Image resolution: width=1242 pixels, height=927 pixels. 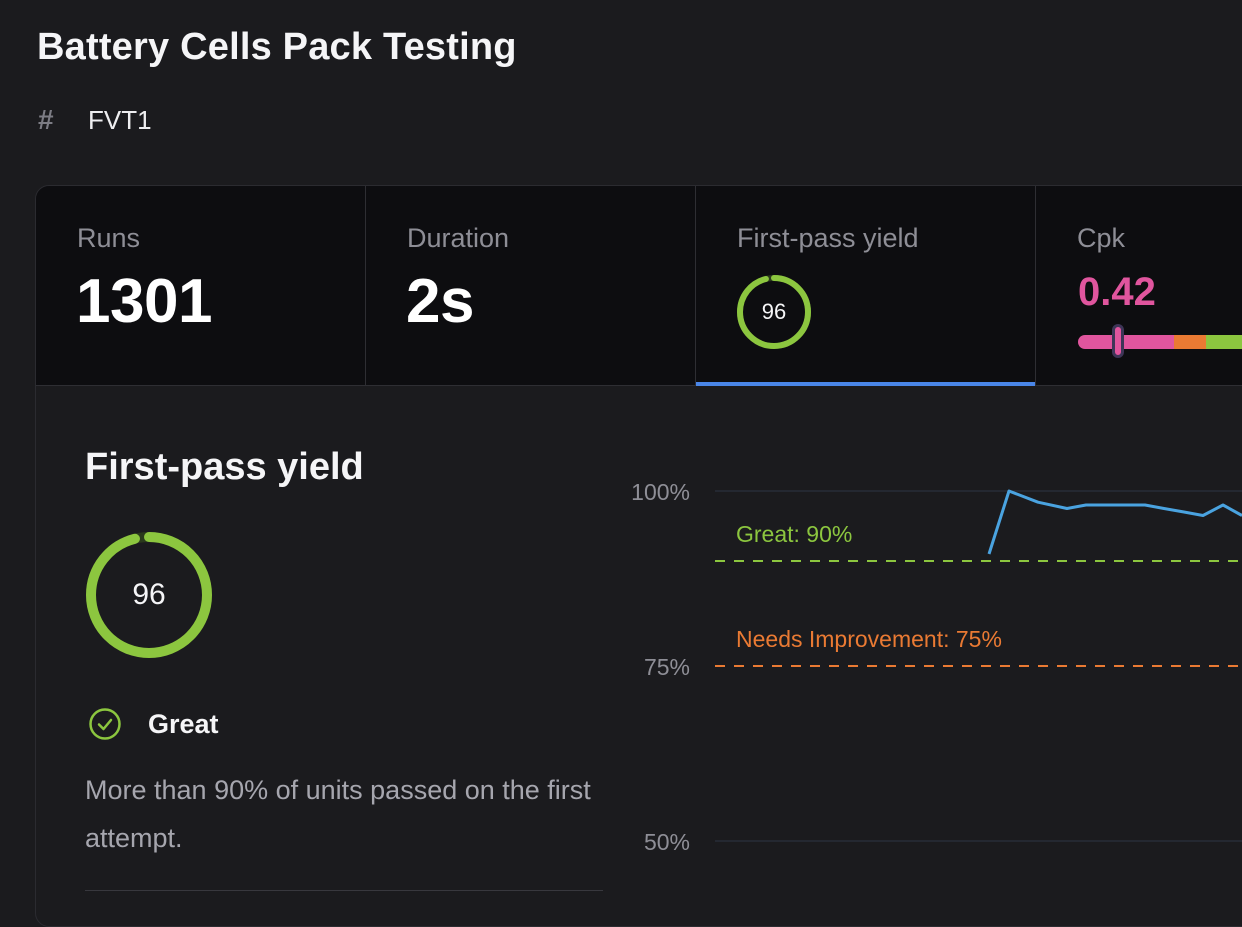 What do you see at coordinates (865, 384) in the screenshot?
I see `active-tab-indicator` at bounding box center [865, 384].